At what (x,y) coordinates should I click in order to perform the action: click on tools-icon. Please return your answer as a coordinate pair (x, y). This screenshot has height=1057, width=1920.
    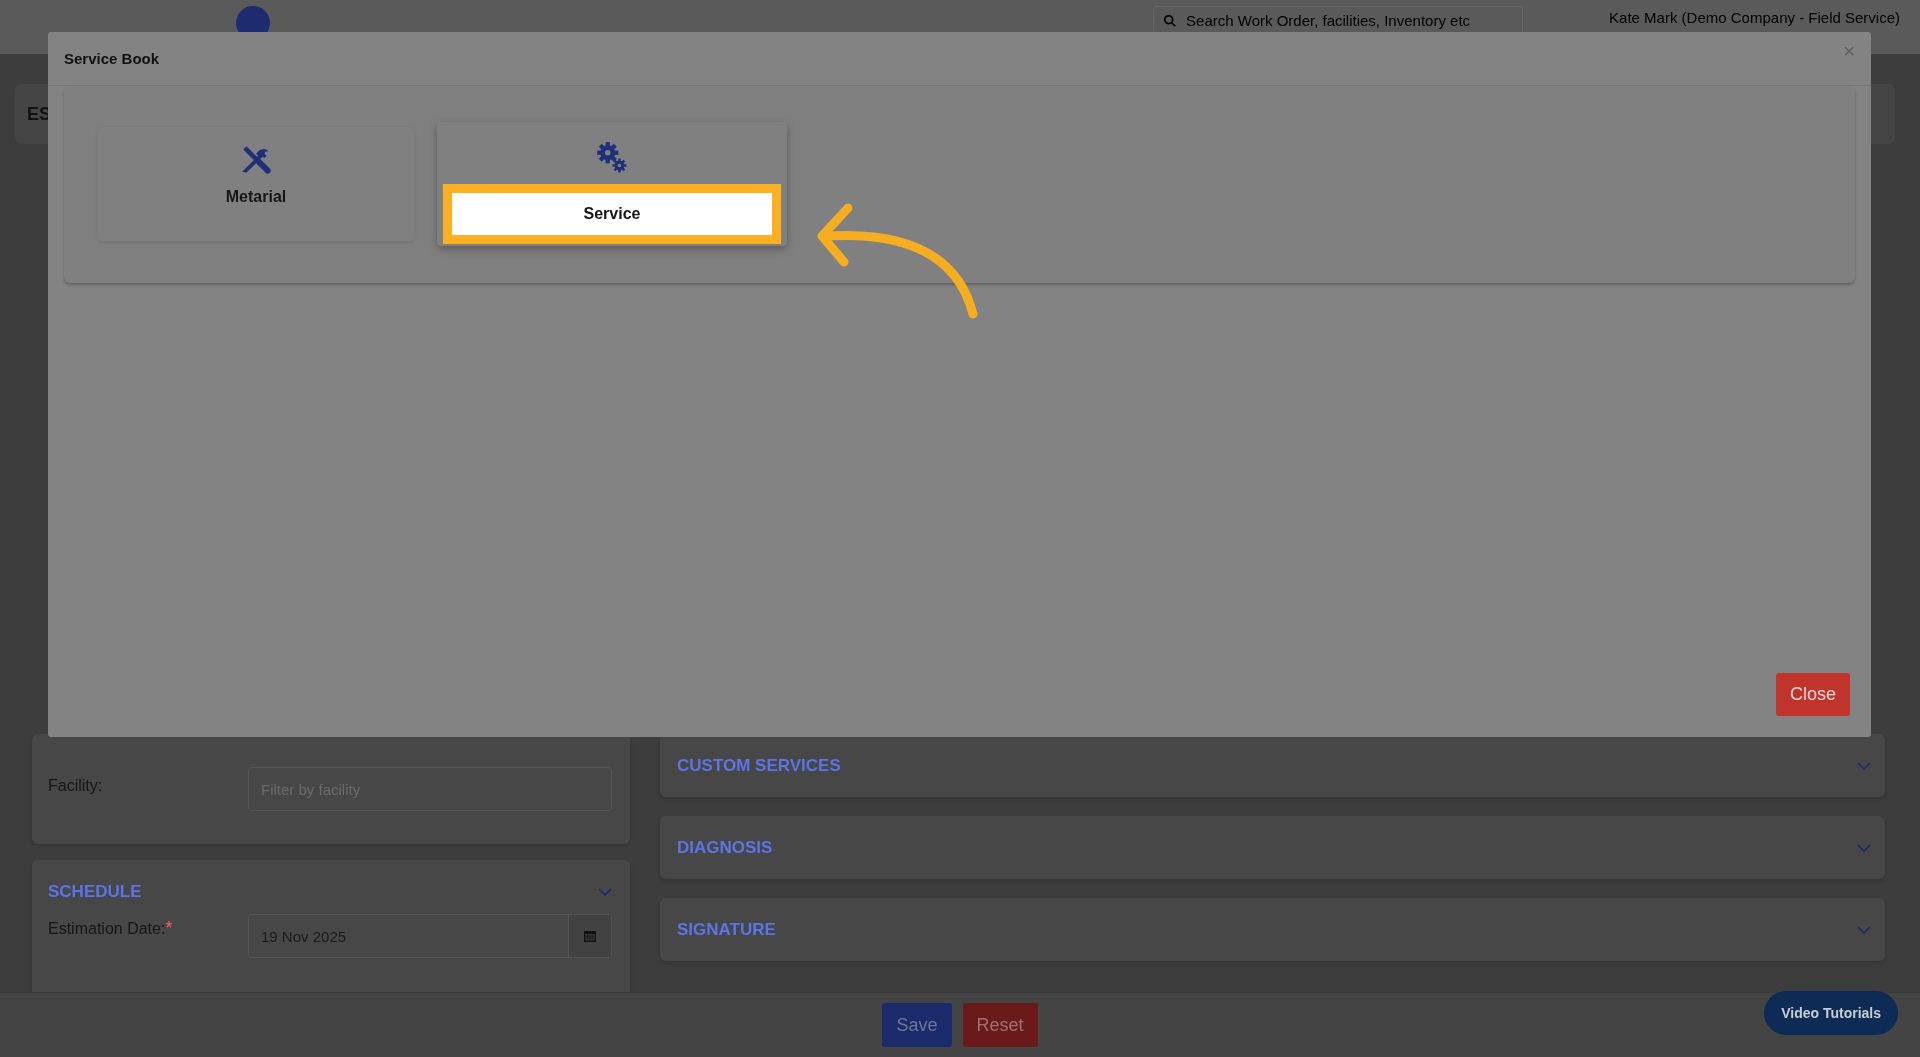
    Looking at the image, I should click on (256, 160).